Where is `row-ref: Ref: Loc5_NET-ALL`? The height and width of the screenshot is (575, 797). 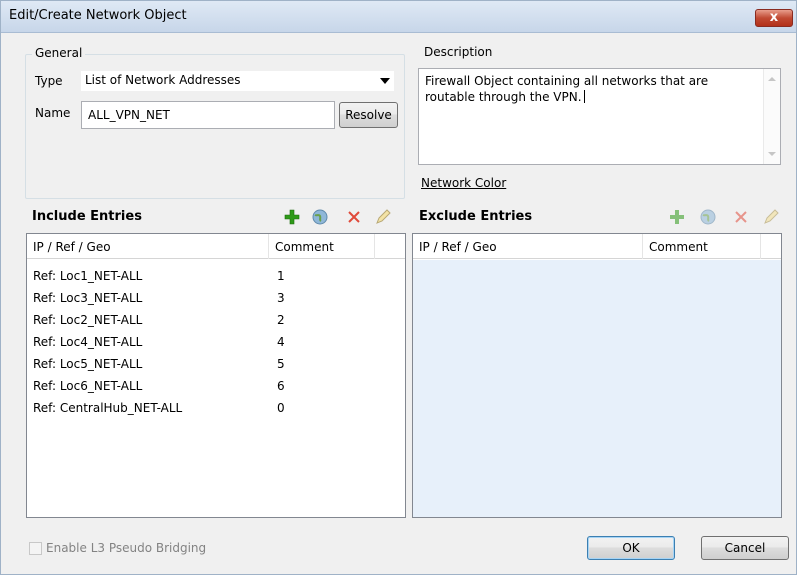 row-ref: Ref: Loc5_NET-ALL is located at coordinates (88, 364).